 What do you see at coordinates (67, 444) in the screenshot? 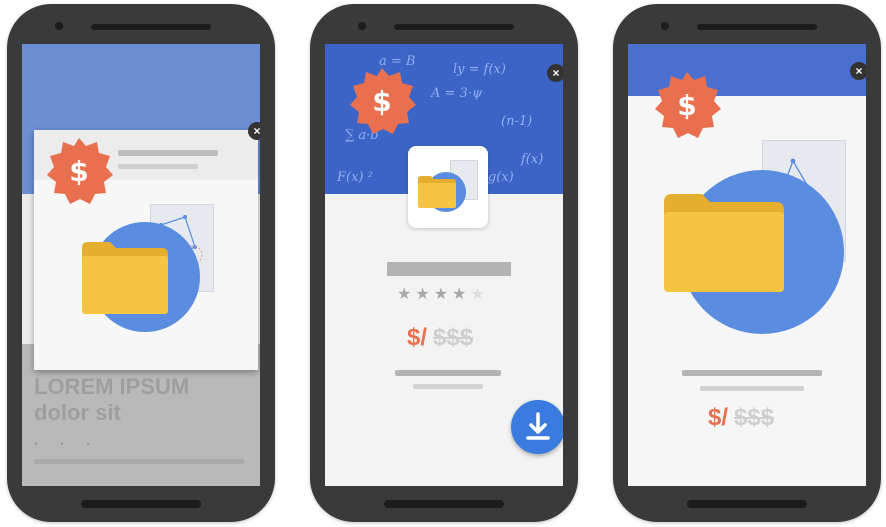
I see `background-dots: • • •` at bounding box center [67, 444].